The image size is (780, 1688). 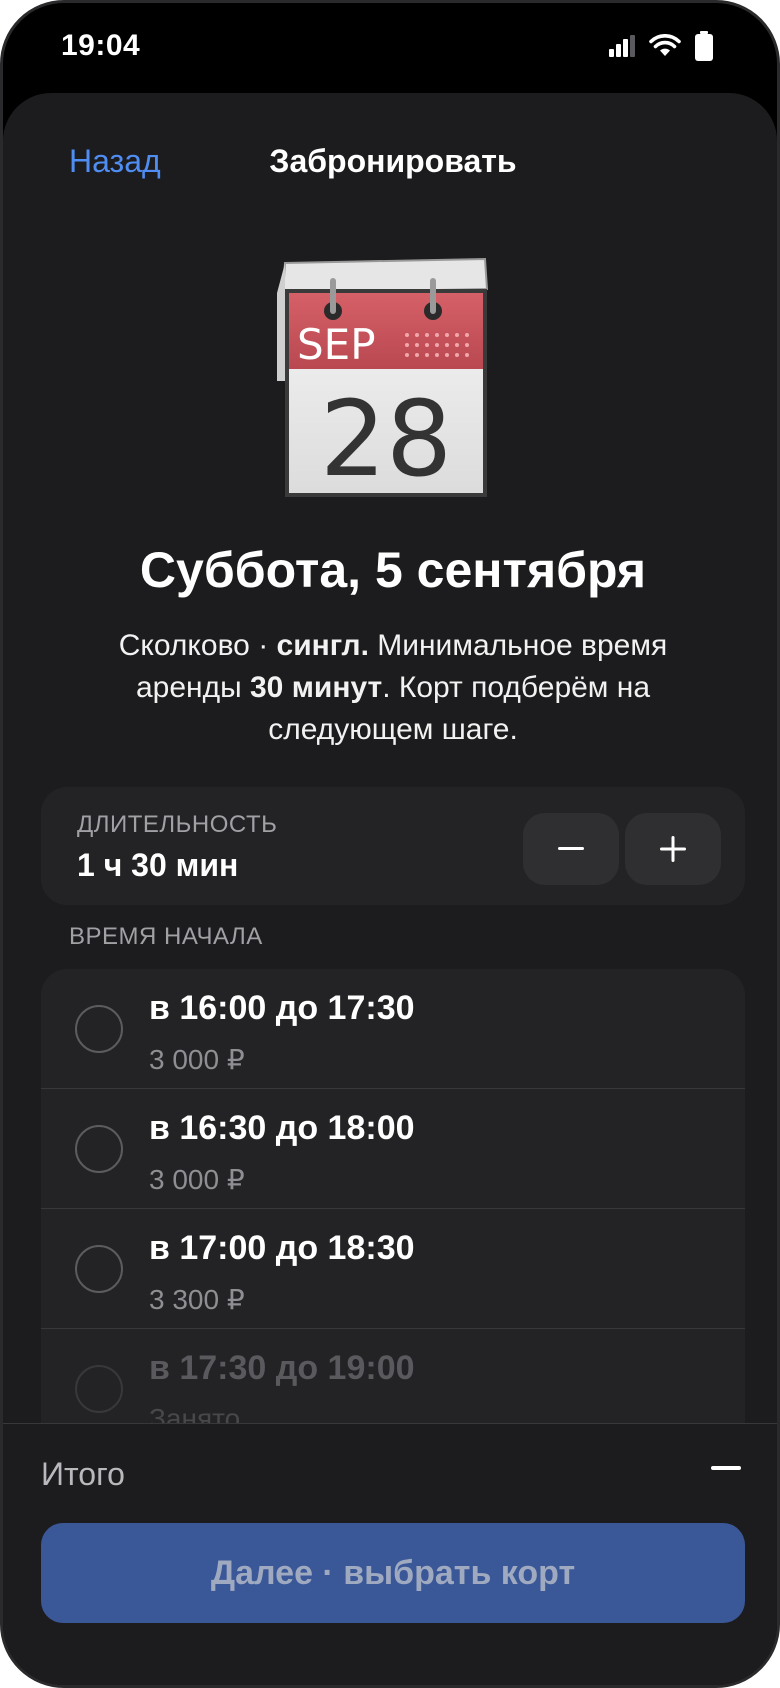 I want to click on slot-time: в 17:30 до 19:00, so click(x=282, y=1368).